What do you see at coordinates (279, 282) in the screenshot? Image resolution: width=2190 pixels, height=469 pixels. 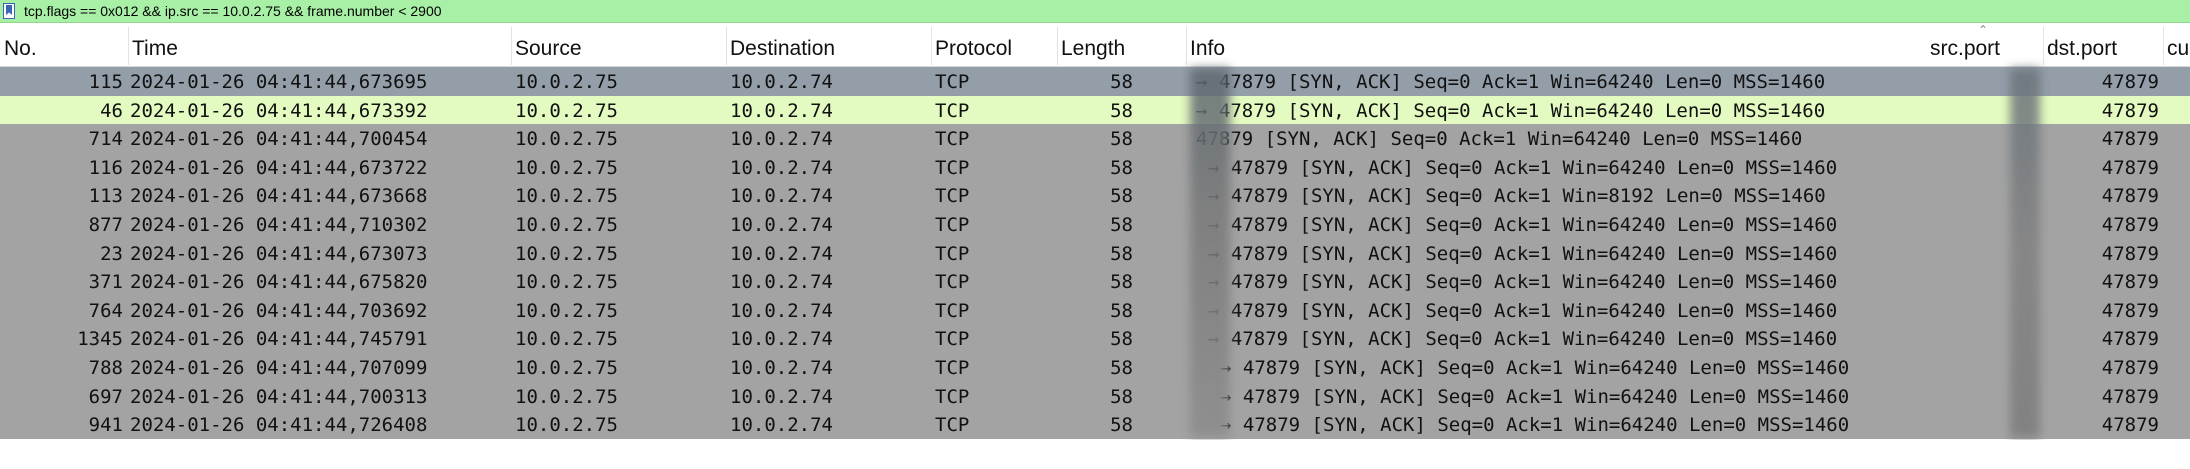 I see `packet-time: 2024-01-26 04:41:44,675820` at bounding box center [279, 282].